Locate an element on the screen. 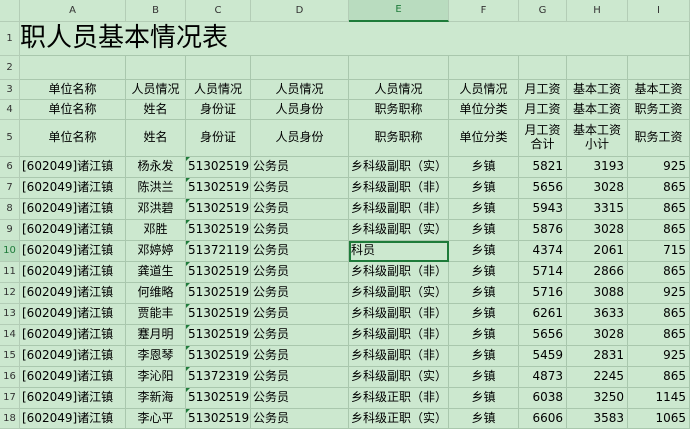 The width and height of the screenshot is (690, 429). id-number-cell: 51302519650 is located at coordinates (218, 230).